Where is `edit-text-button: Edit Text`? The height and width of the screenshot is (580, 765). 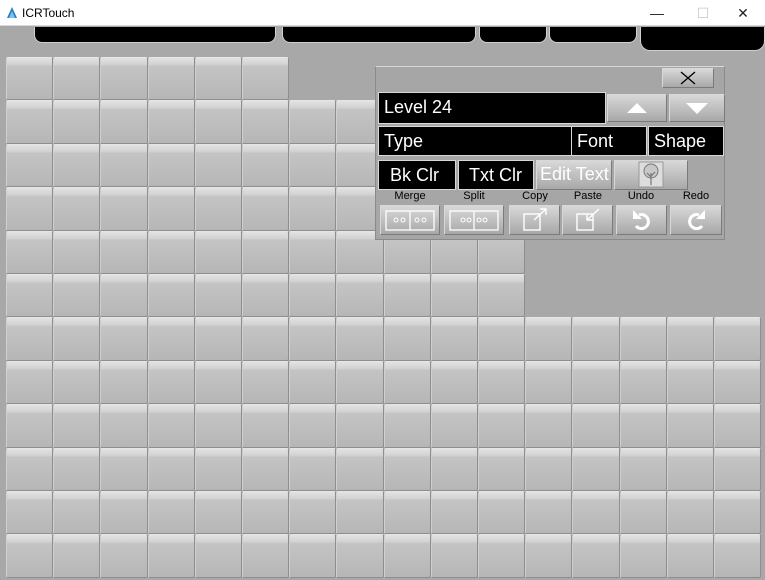 edit-text-button: Edit Text is located at coordinates (574, 175).